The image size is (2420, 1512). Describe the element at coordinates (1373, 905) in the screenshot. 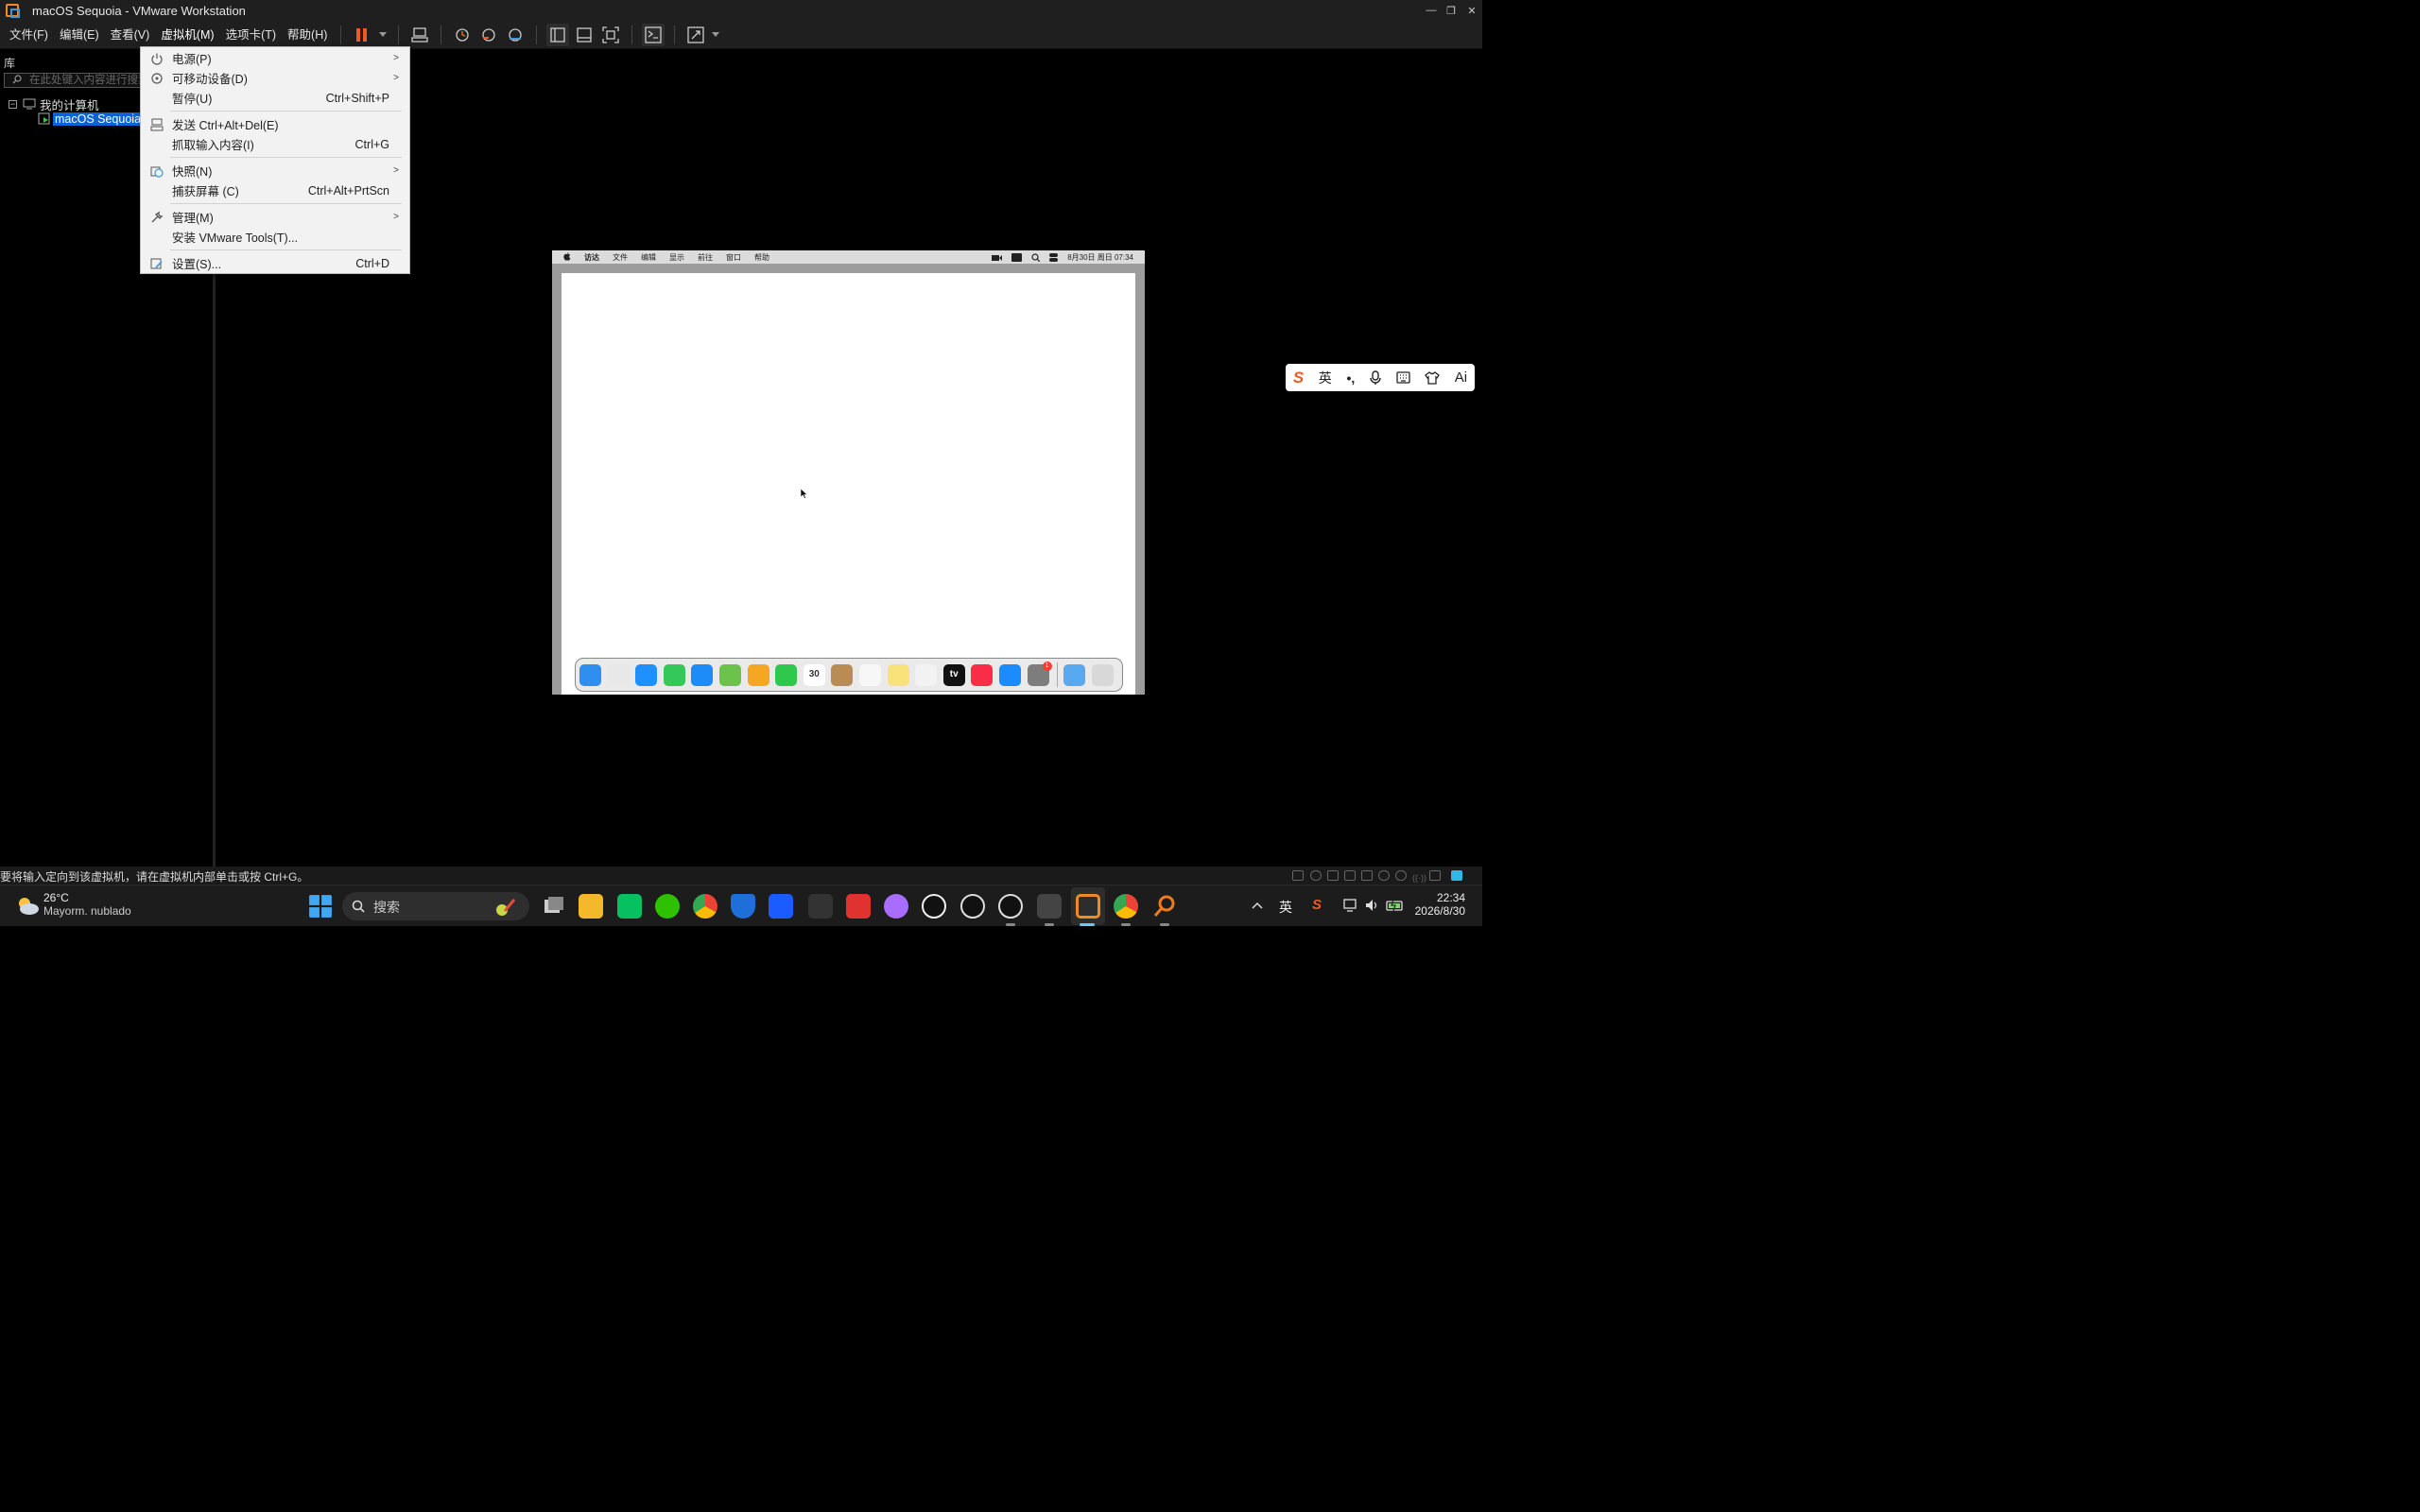

I see `volume-icon` at that location.